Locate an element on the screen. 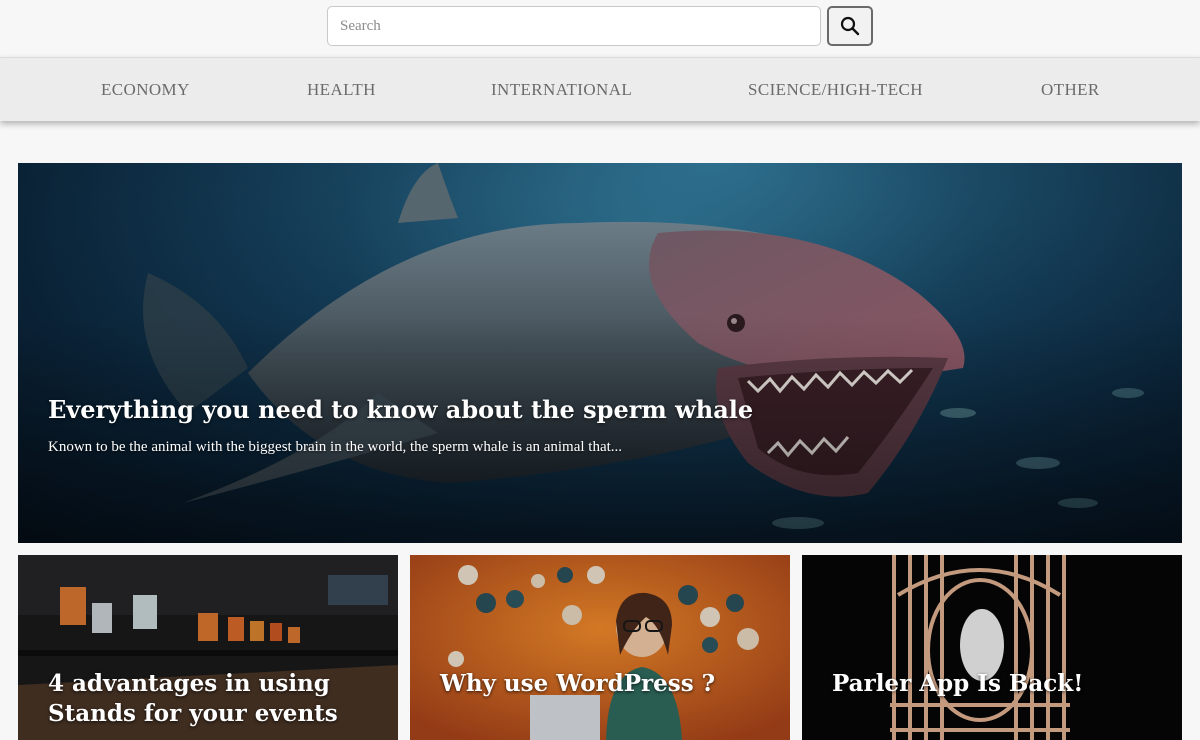  article-card-wordpress: Why use WordPress ? is located at coordinates (600, 647).